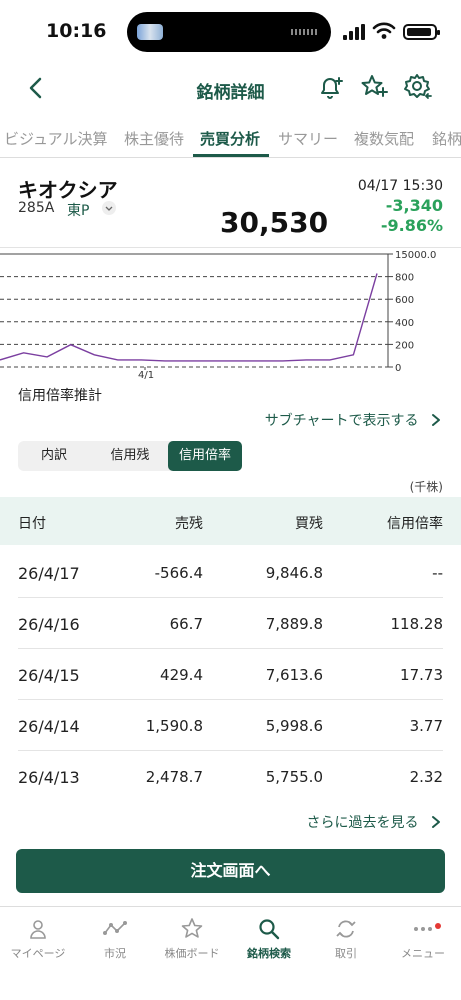 The height and width of the screenshot is (1000, 461). What do you see at coordinates (60, 396) in the screenshot?
I see `section-label: 信用倍率推計` at bounding box center [60, 396].